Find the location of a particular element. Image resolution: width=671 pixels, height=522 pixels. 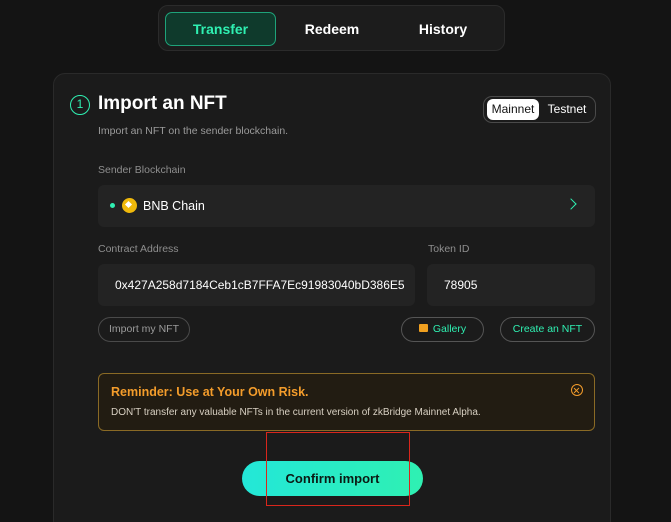

network-toggle: Mainnet Testnet is located at coordinates (539, 109).